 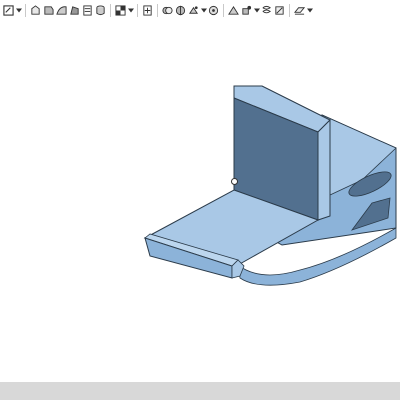 I want to click on sketch-icon, so click(x=8, y=10).